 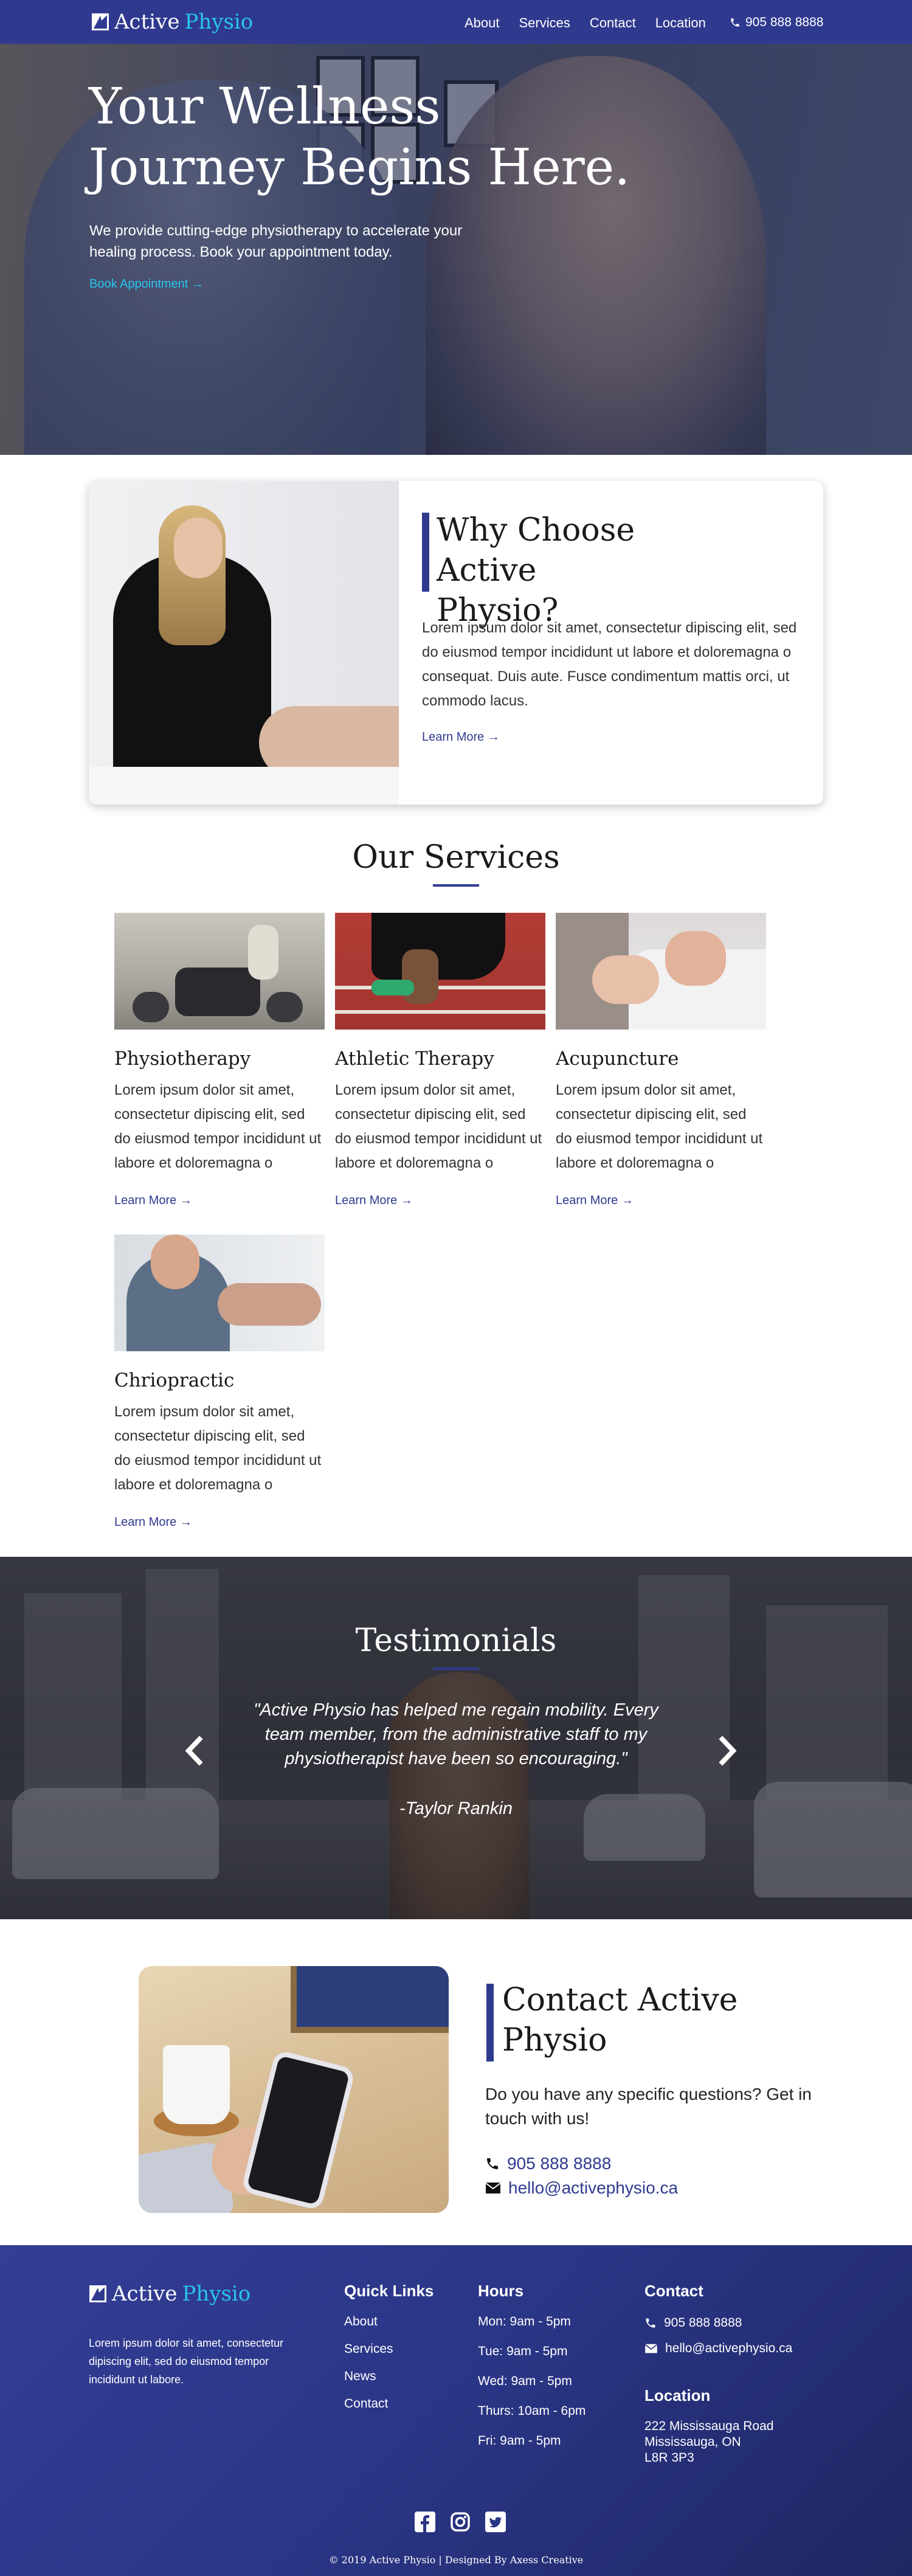 What do you see at coordinates (620, 2020) in the screenshot?
I see `contact-title: Contact Active Physio` at bounding box center [620, 2020].